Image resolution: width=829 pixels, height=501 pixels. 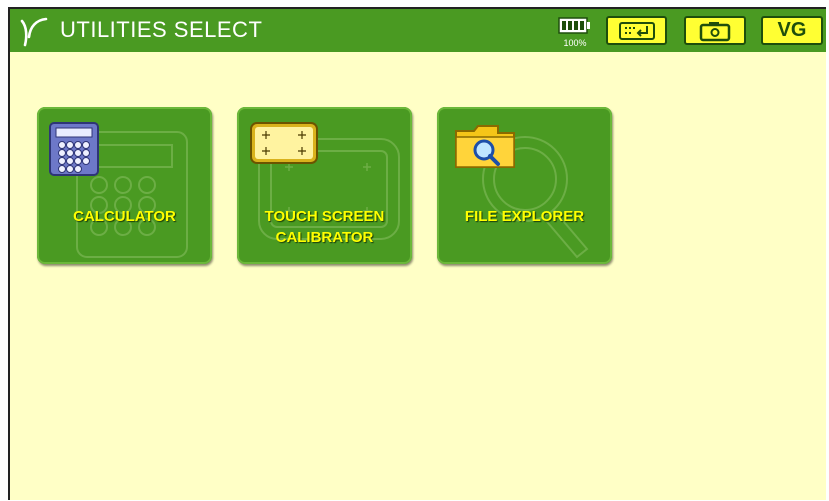 I want to click on file-explorer-tile: FILE EXPLORER, so click(x=524, y=185).